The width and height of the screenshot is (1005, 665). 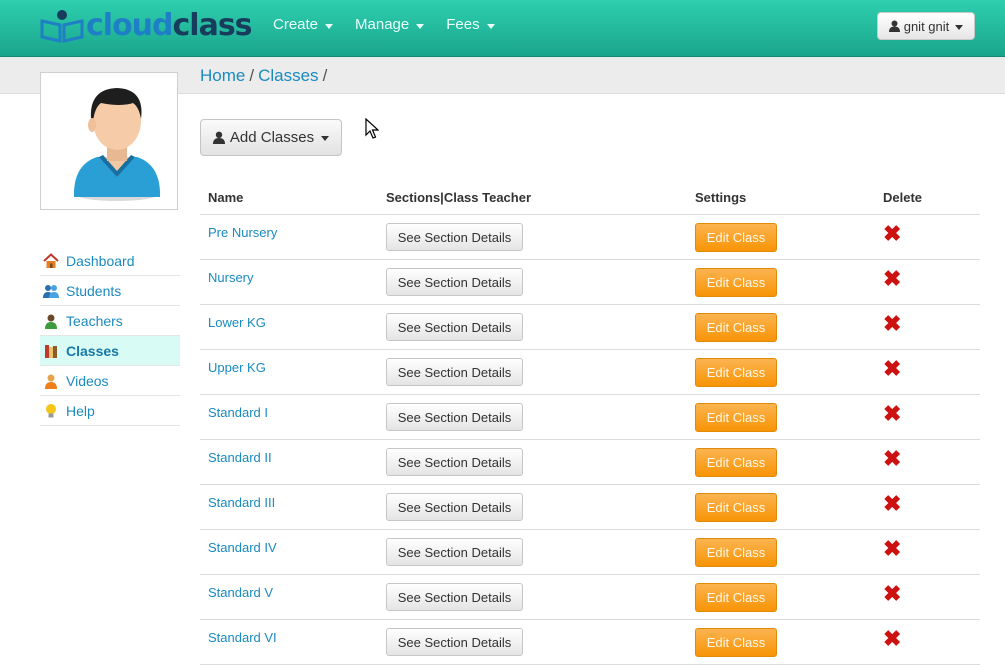 I want to click on sidebar-item-classes: Classes, so click(x=110, y=351).